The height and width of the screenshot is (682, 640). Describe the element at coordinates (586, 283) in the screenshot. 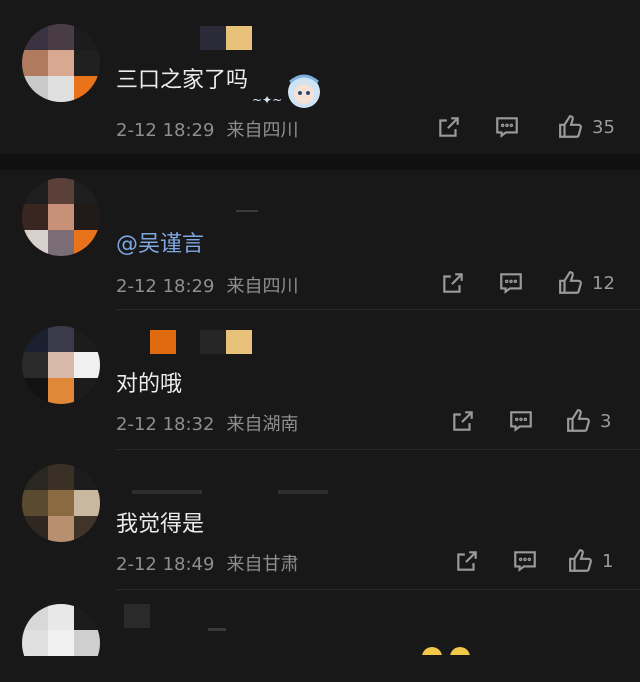

I see `like-button: 12` at that location.